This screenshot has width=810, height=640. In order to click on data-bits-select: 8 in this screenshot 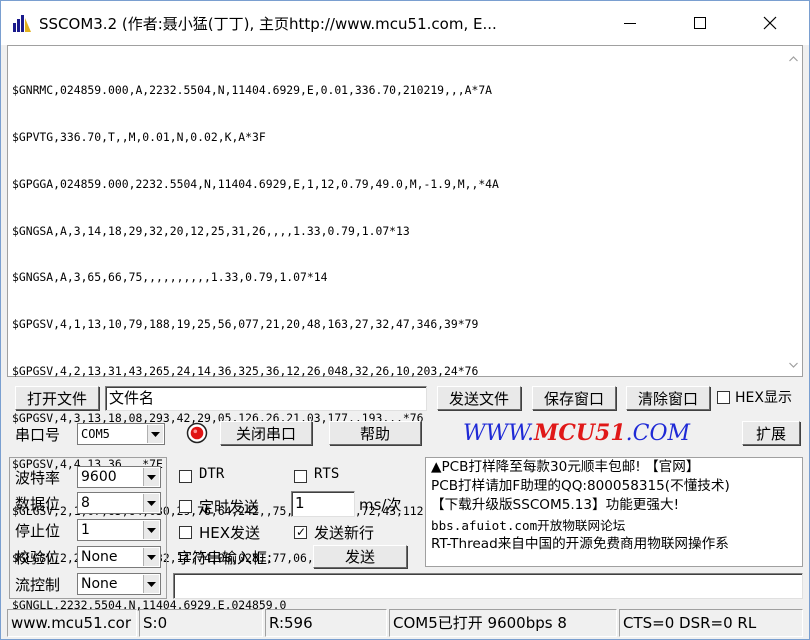, I will do `click(119, 503)`.